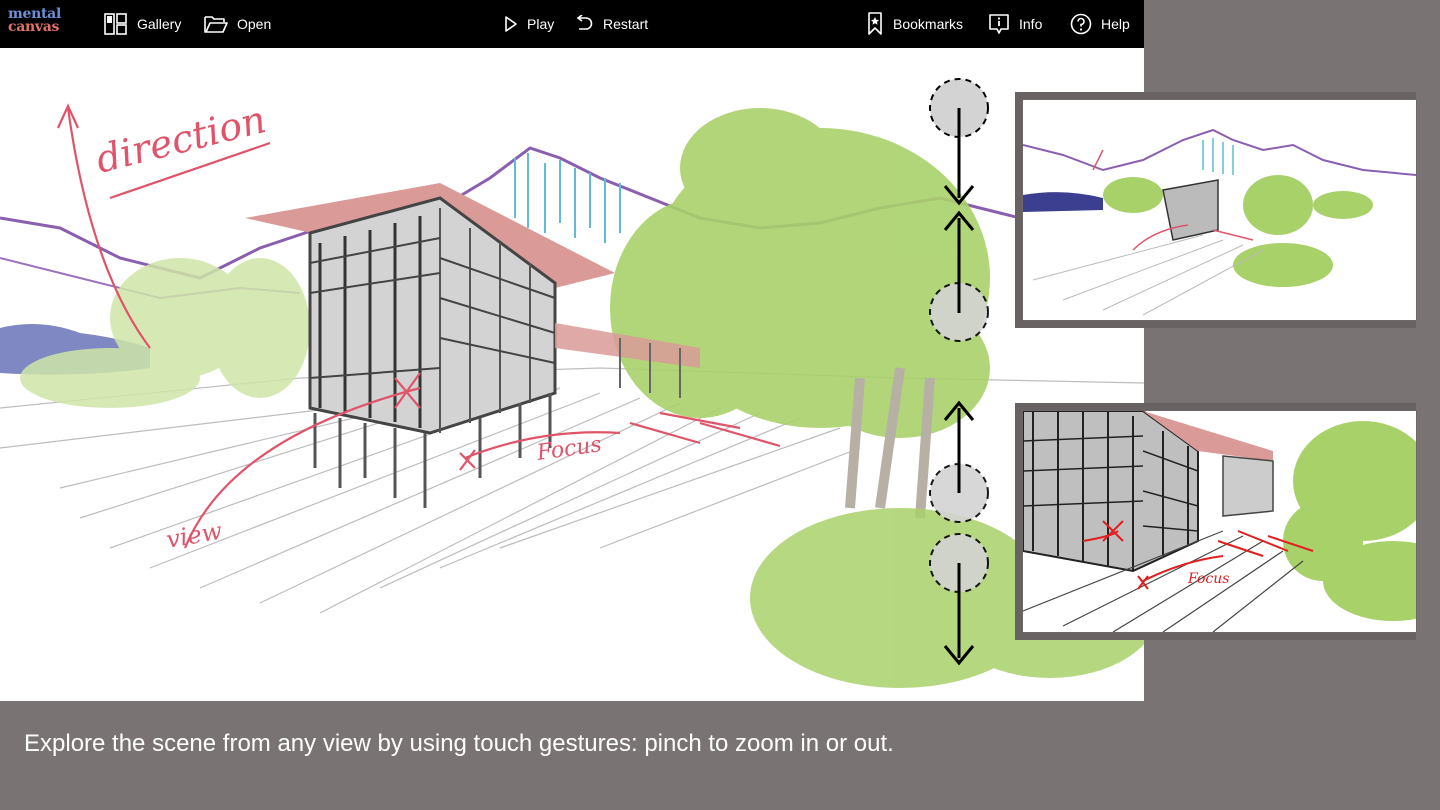  Describe the element at coordinates (254, 24) in the screenshot. I see `open-label: Open` at that location.